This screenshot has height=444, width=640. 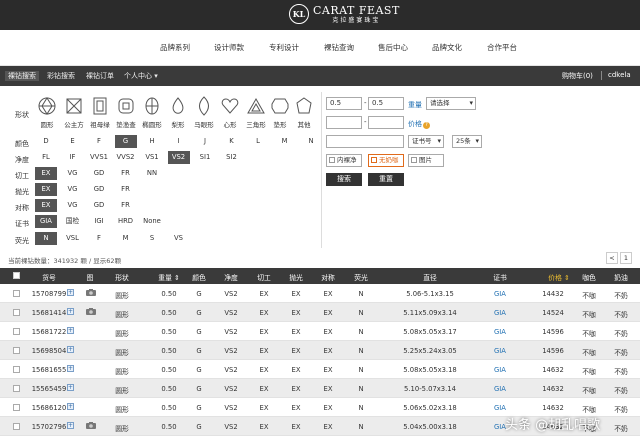 I want to click on fluor-option: M, so click(x=126, y=238).